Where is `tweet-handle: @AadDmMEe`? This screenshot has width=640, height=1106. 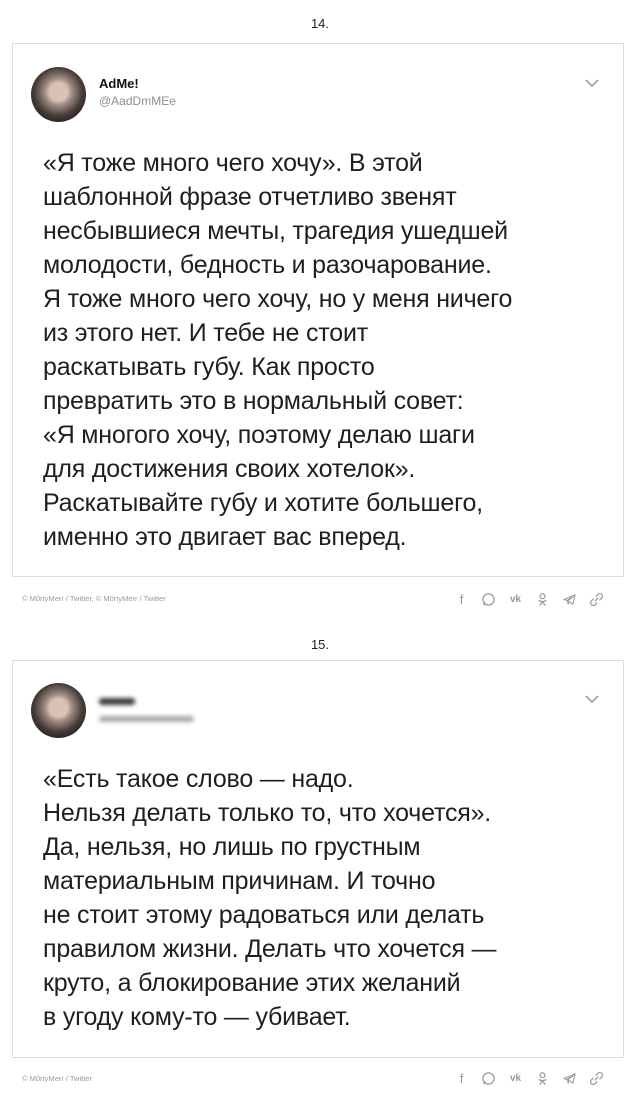
tweet-handle: @AadDmMEe is located at coordinates (137, 101).